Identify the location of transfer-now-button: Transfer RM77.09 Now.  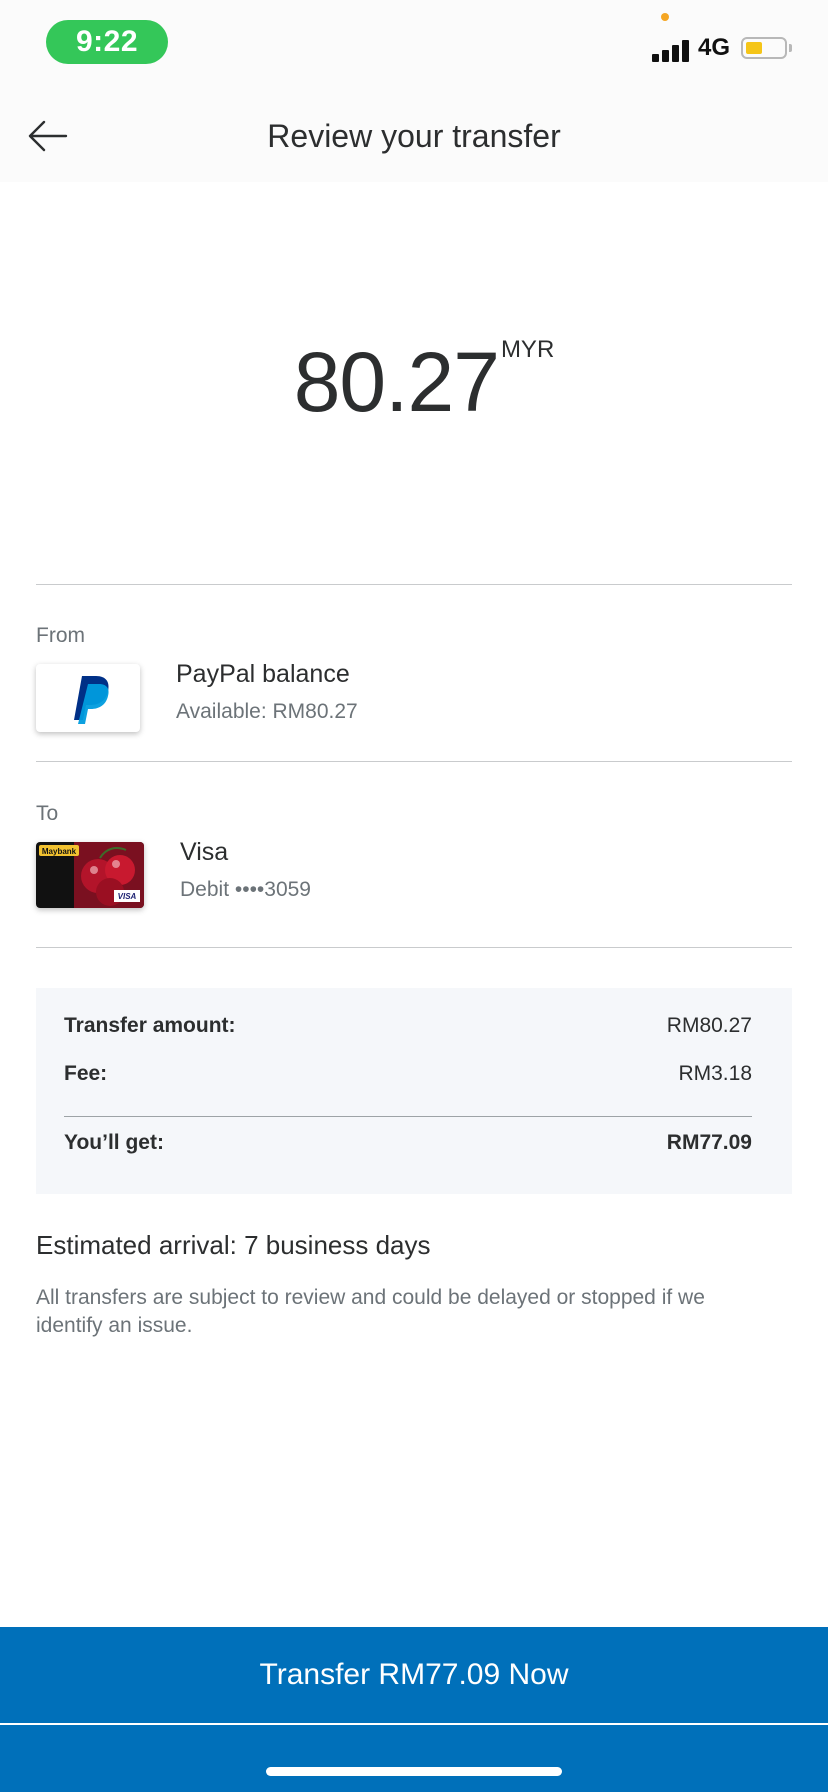
(414, 1675).